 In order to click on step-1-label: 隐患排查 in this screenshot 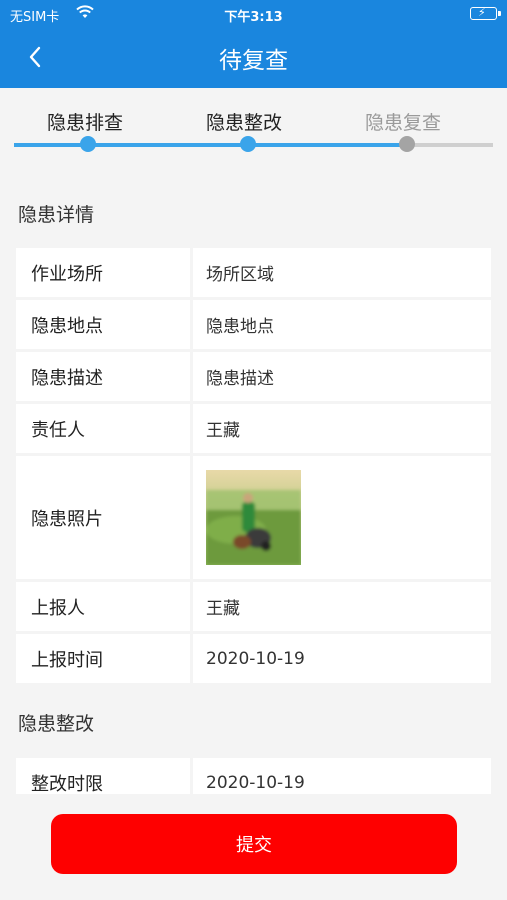, I will do `click(84, 123)`.